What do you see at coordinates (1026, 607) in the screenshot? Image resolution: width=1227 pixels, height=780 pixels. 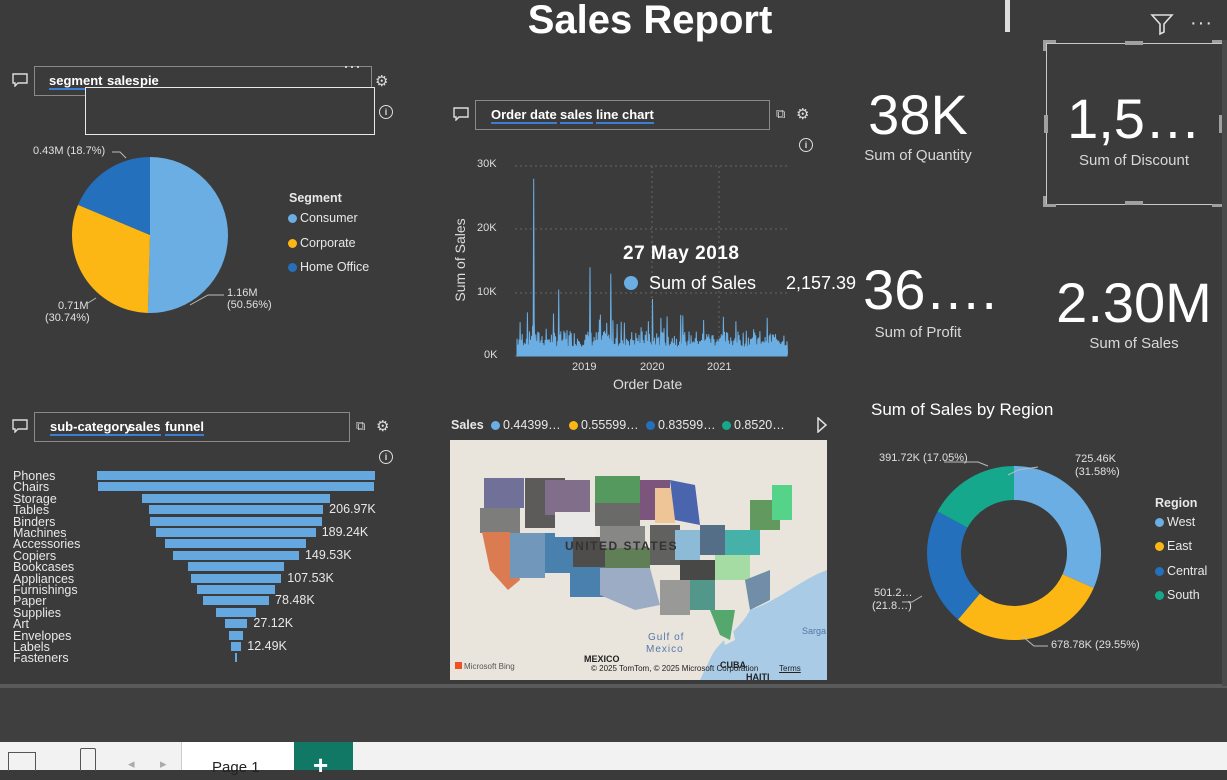 I see `donut-slice-east` at bounding box center [1026, 607].